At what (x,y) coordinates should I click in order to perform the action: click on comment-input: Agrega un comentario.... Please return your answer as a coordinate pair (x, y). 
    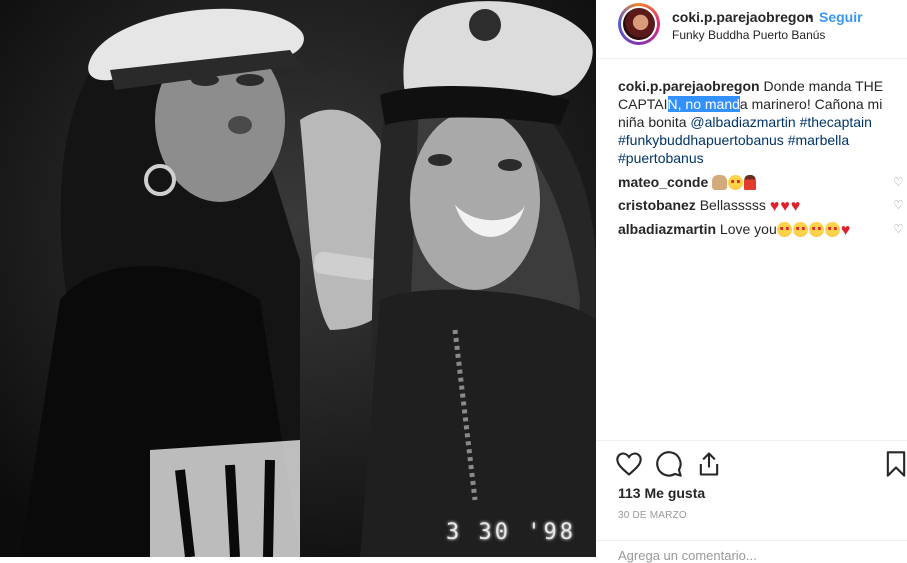
    Looking at the image, I should click on (687, 555).